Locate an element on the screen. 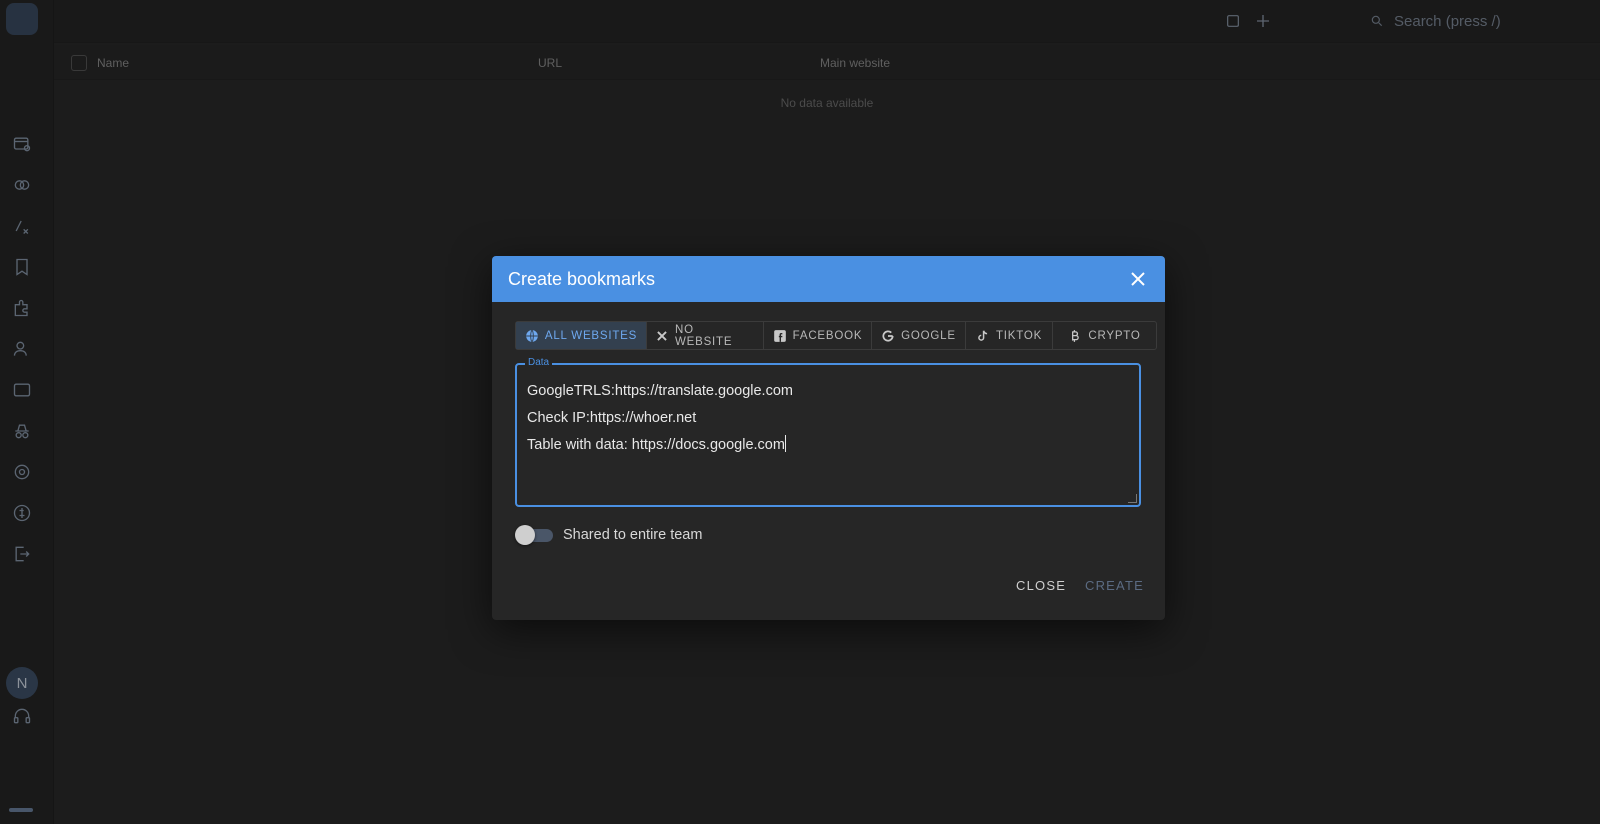 Image resolution: width=1600 pixels, height=824 pixels. text-caret is located at coordinates (785, 443).